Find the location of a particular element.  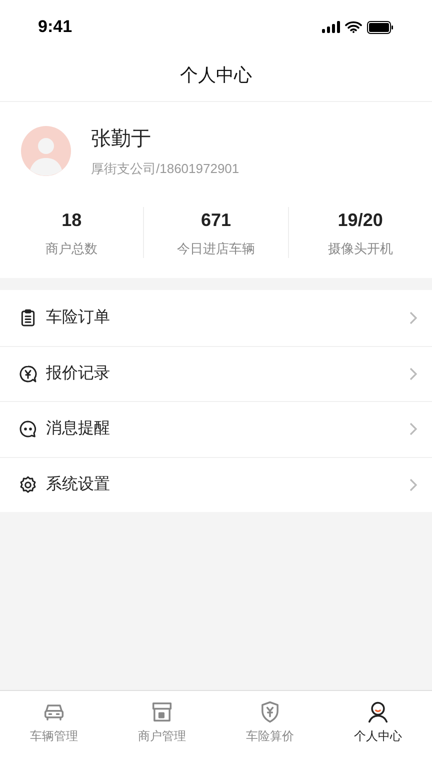

menu-item: 车险订单 is located at coordinates (216, 318).